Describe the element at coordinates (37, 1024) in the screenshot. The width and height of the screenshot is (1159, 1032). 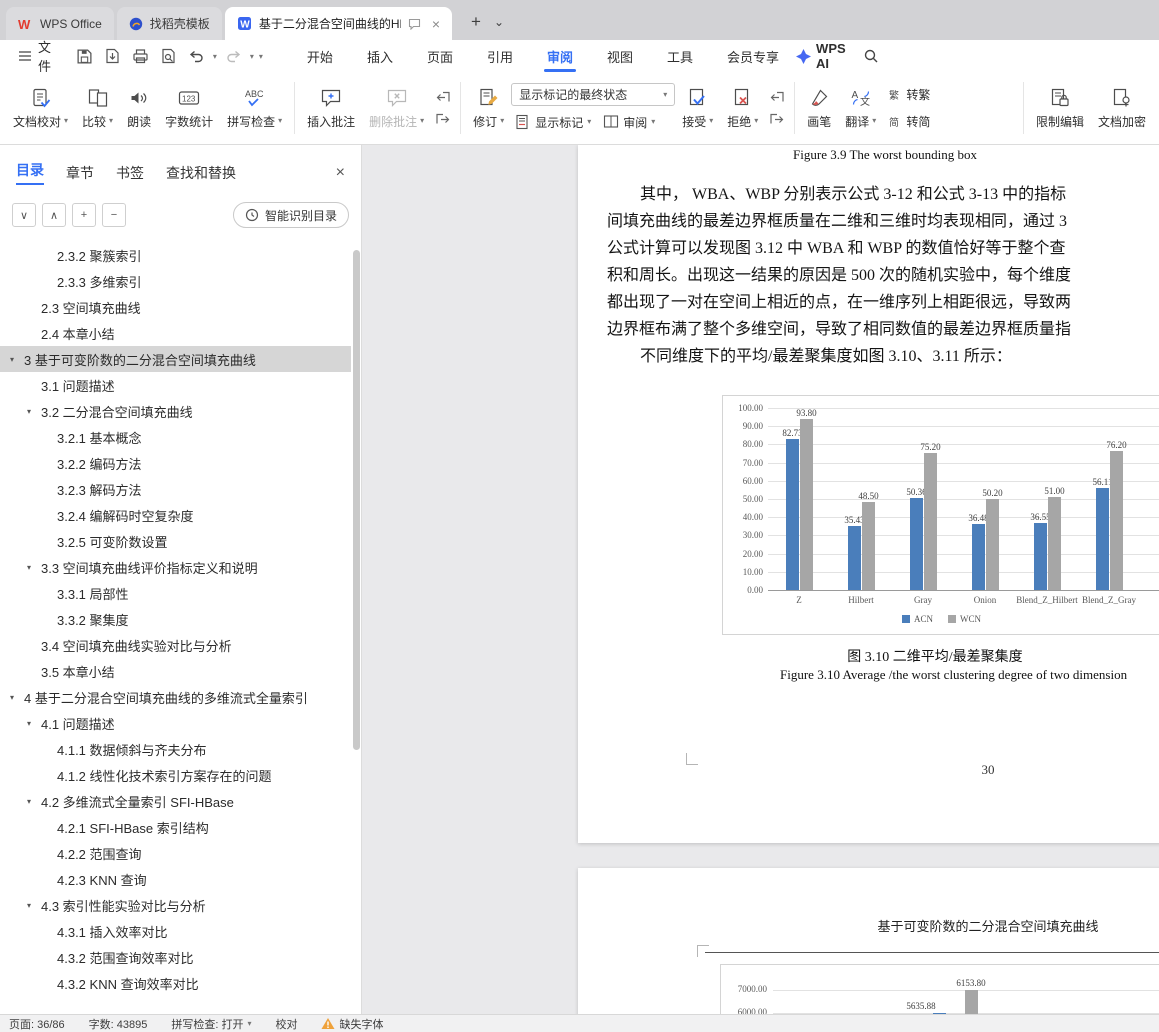
I see `page-indicator: 页面: 36/86` at that location.